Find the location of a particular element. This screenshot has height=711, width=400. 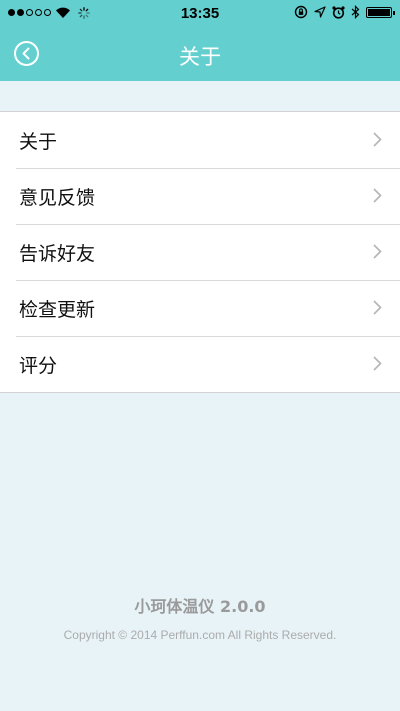

menu-item-share: 告诉好友 is located at coordinates (200, 252).